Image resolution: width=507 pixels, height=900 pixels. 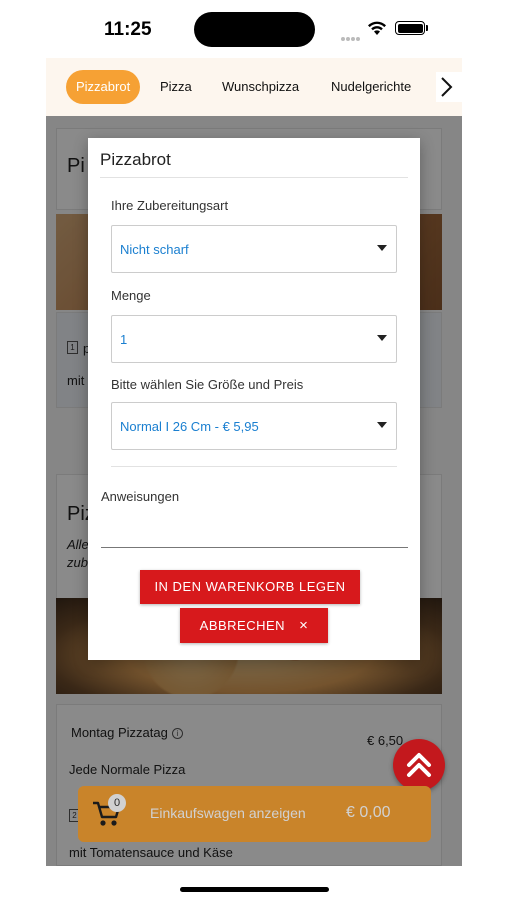 I want to click on status-bar: 11:25, so click(x=253, y=29).